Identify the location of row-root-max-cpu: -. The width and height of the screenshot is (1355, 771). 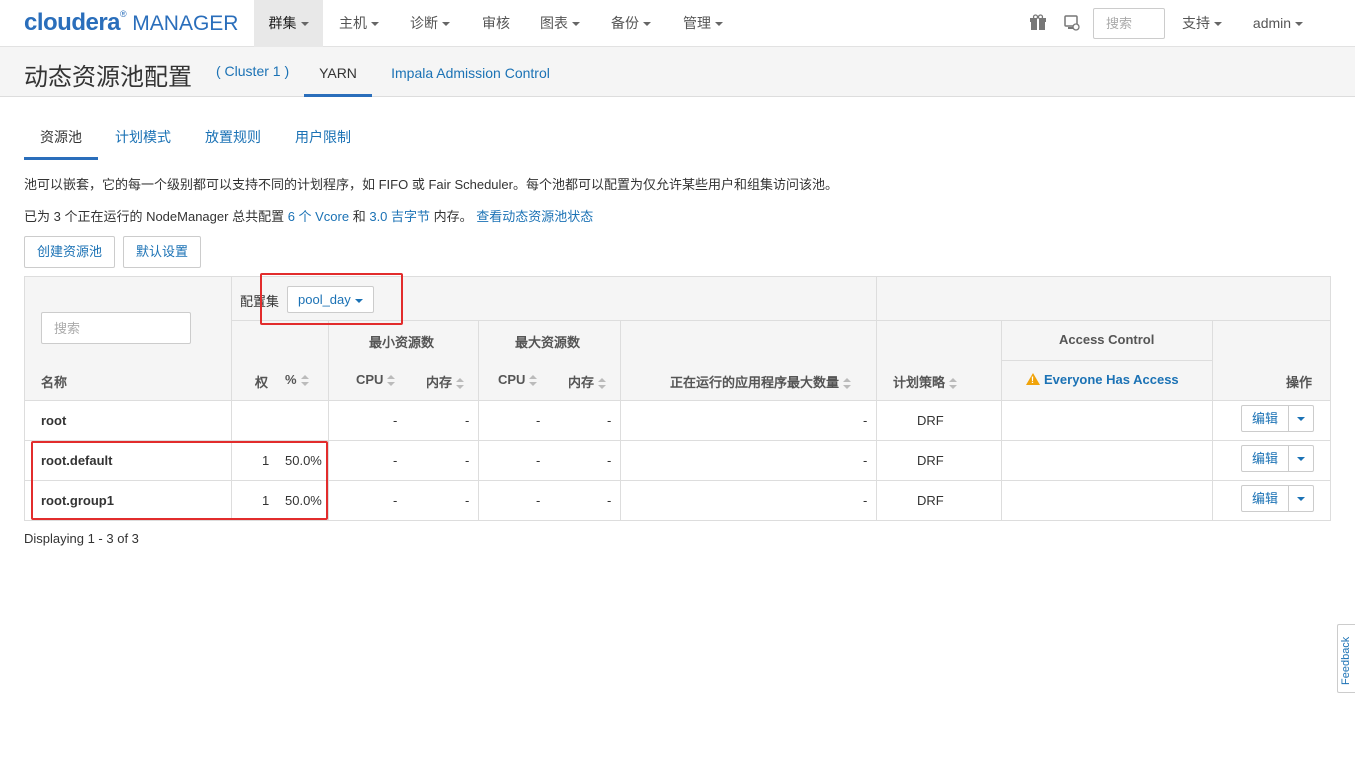
(538, 420).